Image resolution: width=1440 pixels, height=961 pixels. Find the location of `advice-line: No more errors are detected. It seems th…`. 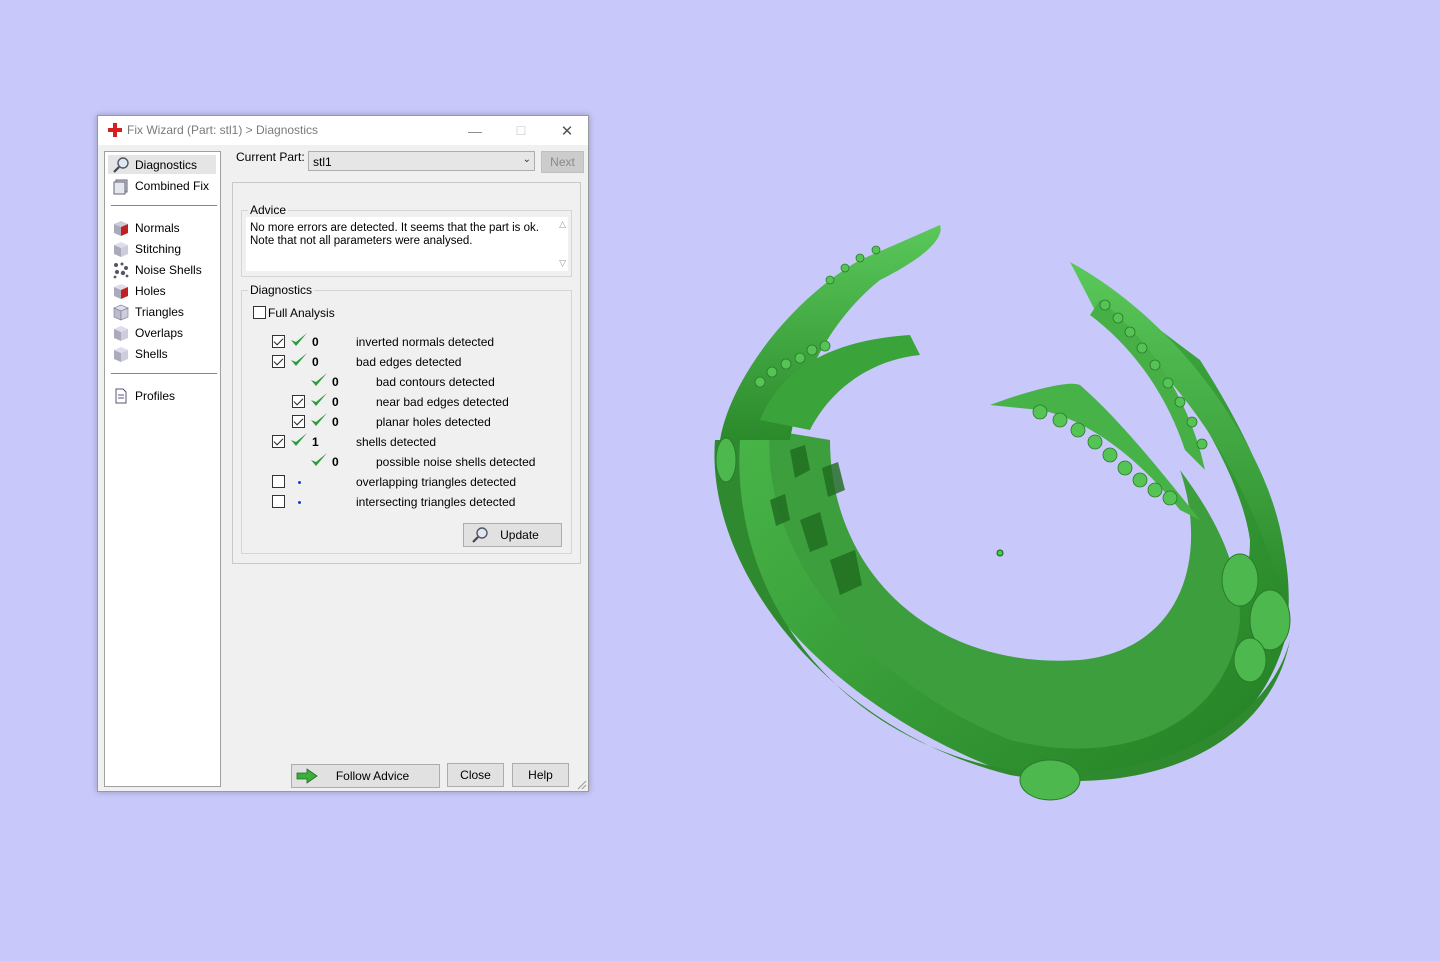

advice-line: No more errors are detected. It seems th… is located at coordinates (394, 228).